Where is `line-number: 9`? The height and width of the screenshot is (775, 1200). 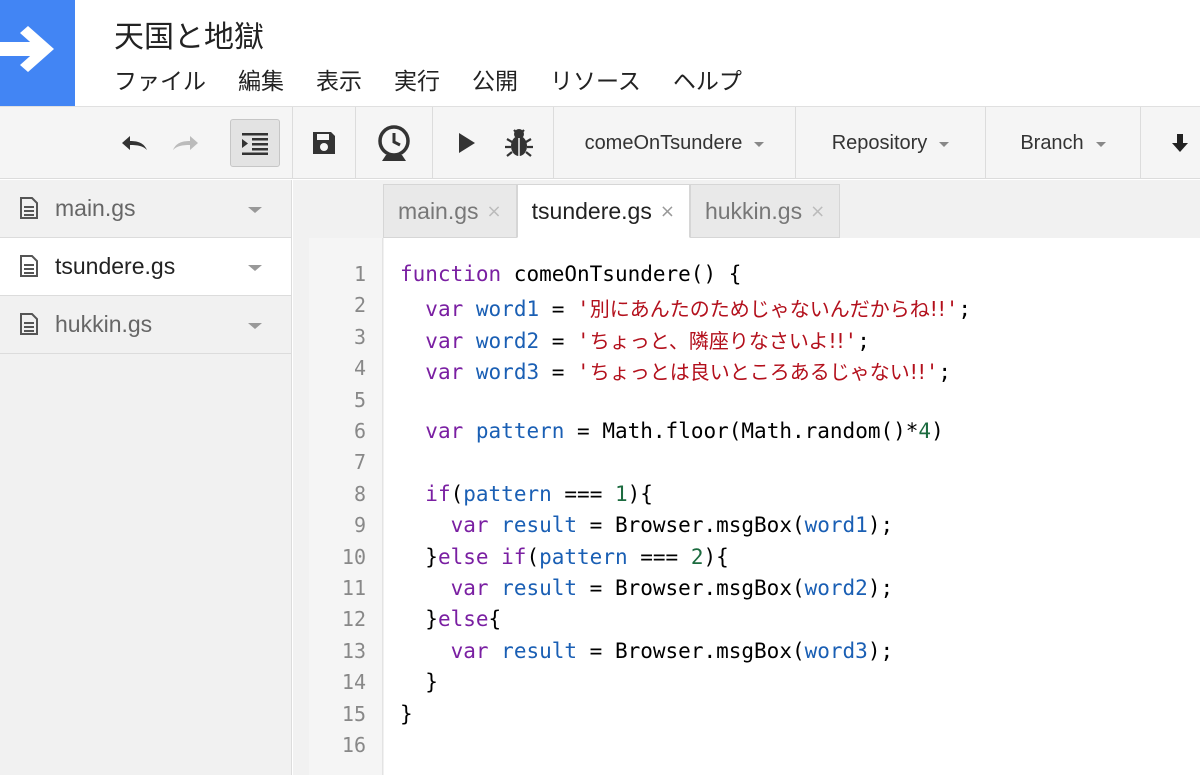 line-number: 9 is located at coordinates (359, 525).